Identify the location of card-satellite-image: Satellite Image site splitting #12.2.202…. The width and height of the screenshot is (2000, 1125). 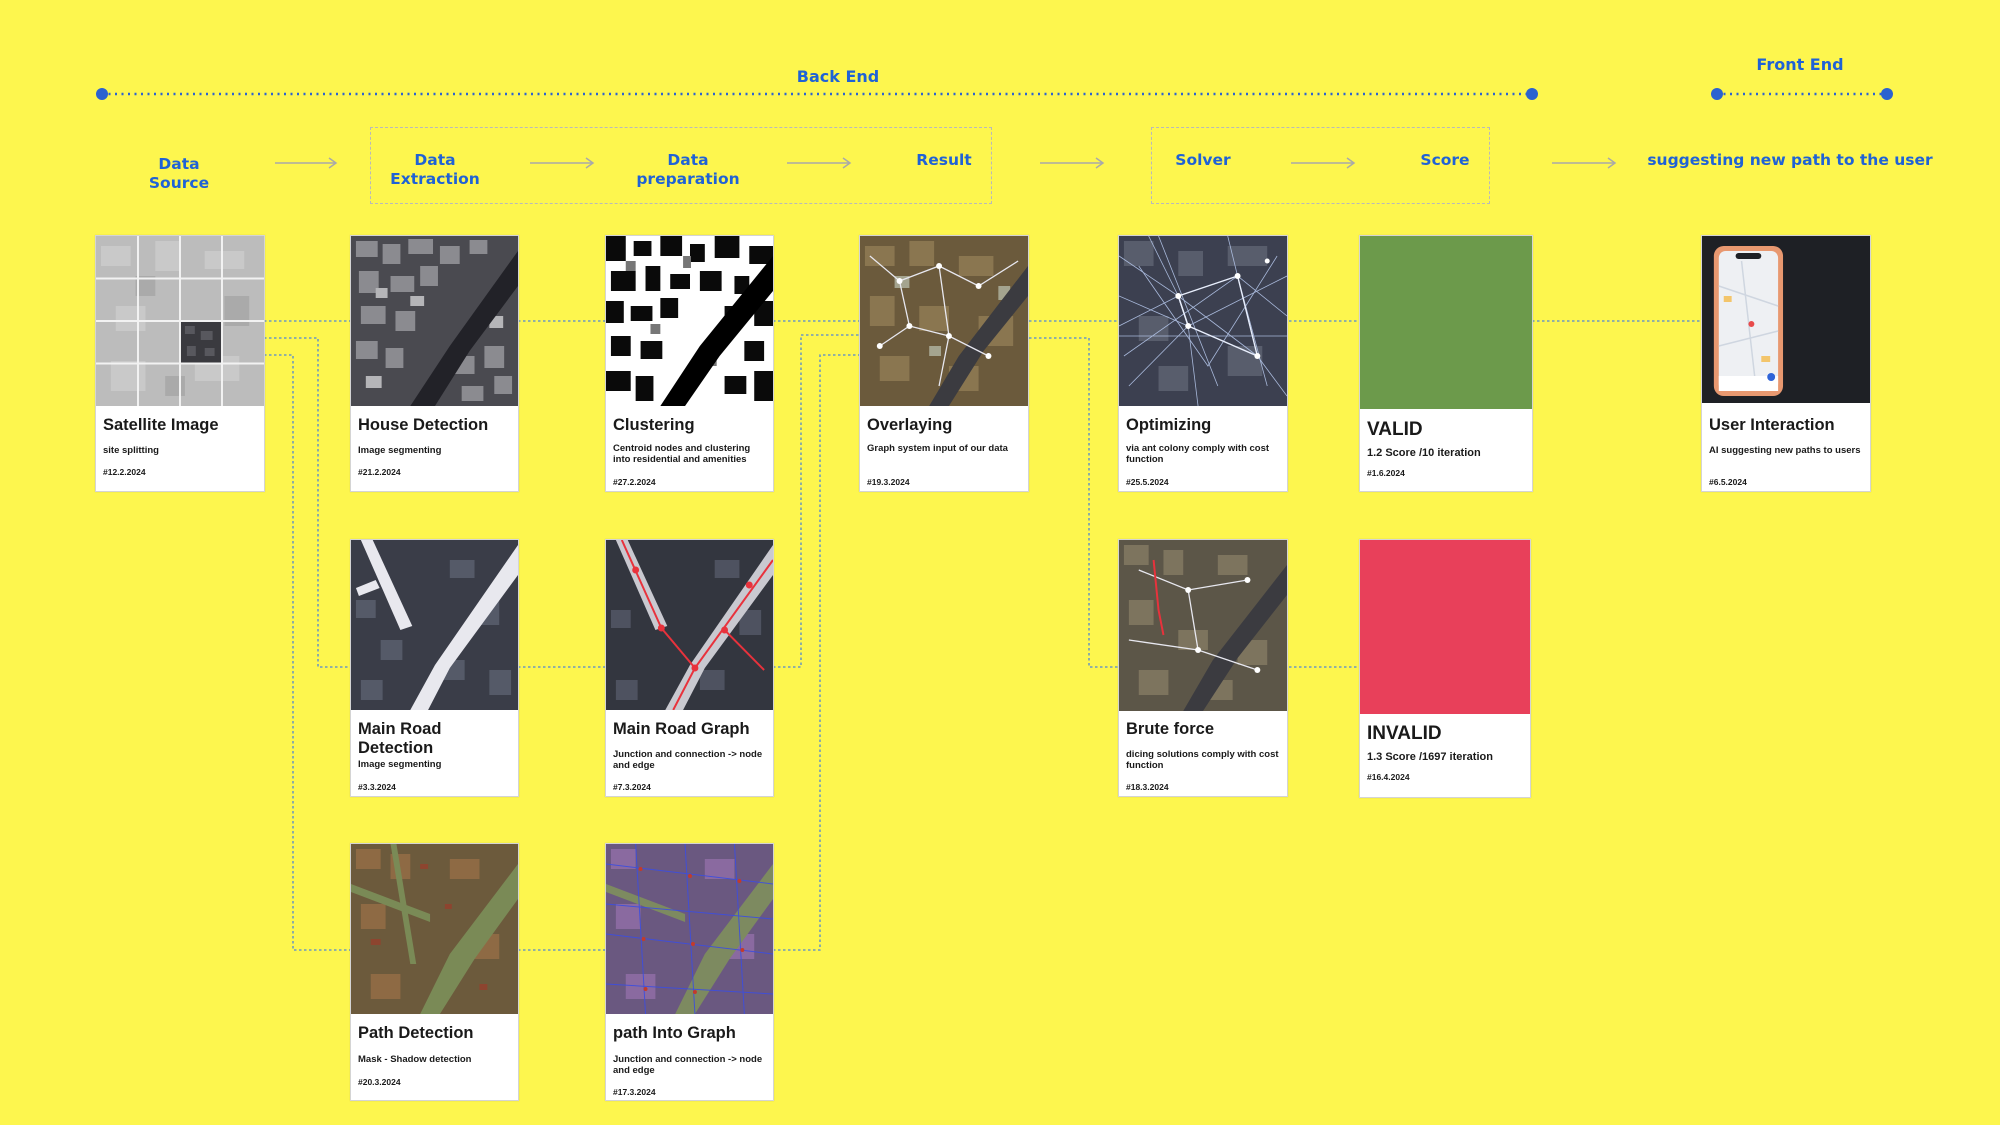
(180, 363).